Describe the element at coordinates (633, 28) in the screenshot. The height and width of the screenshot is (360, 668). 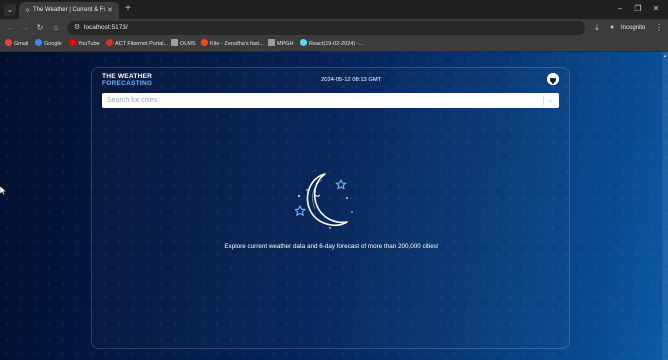
I see `incognito-label: Incognito` at that location.